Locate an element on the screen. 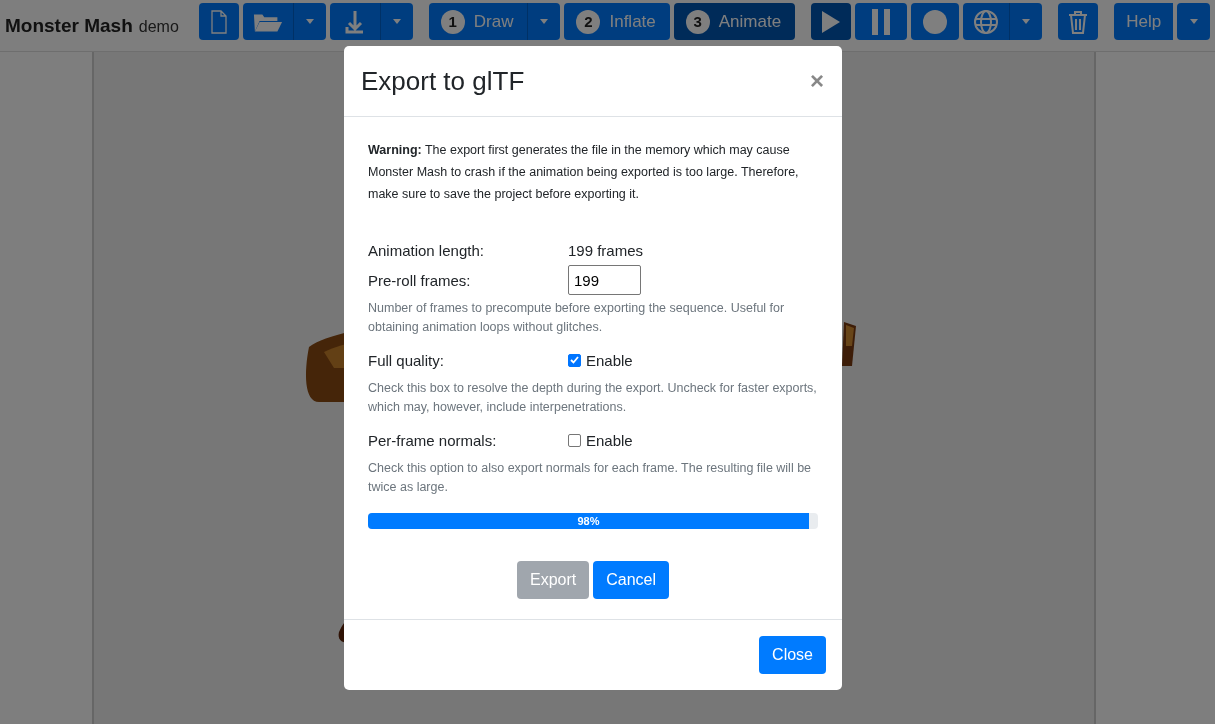 The width and height of the screenshot is (1215, 724). language-button is located at coordinates (986, 21).